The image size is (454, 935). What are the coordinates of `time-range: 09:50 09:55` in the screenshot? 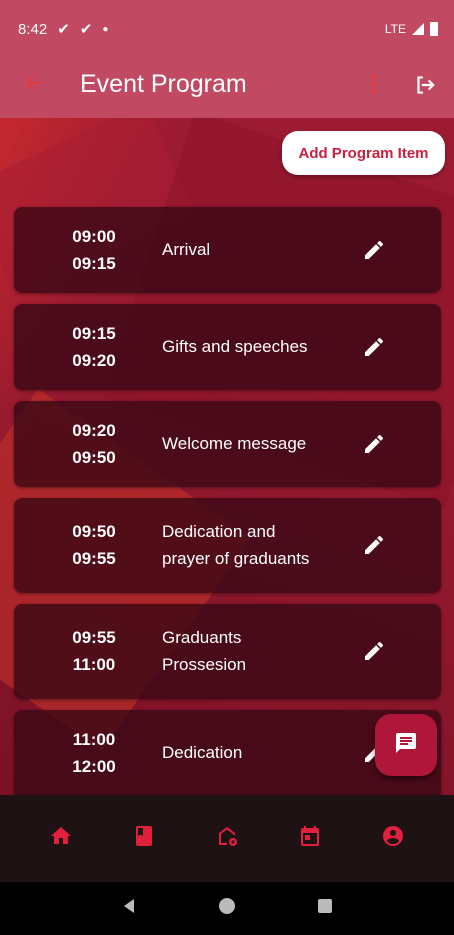 It's located at (94, 545).